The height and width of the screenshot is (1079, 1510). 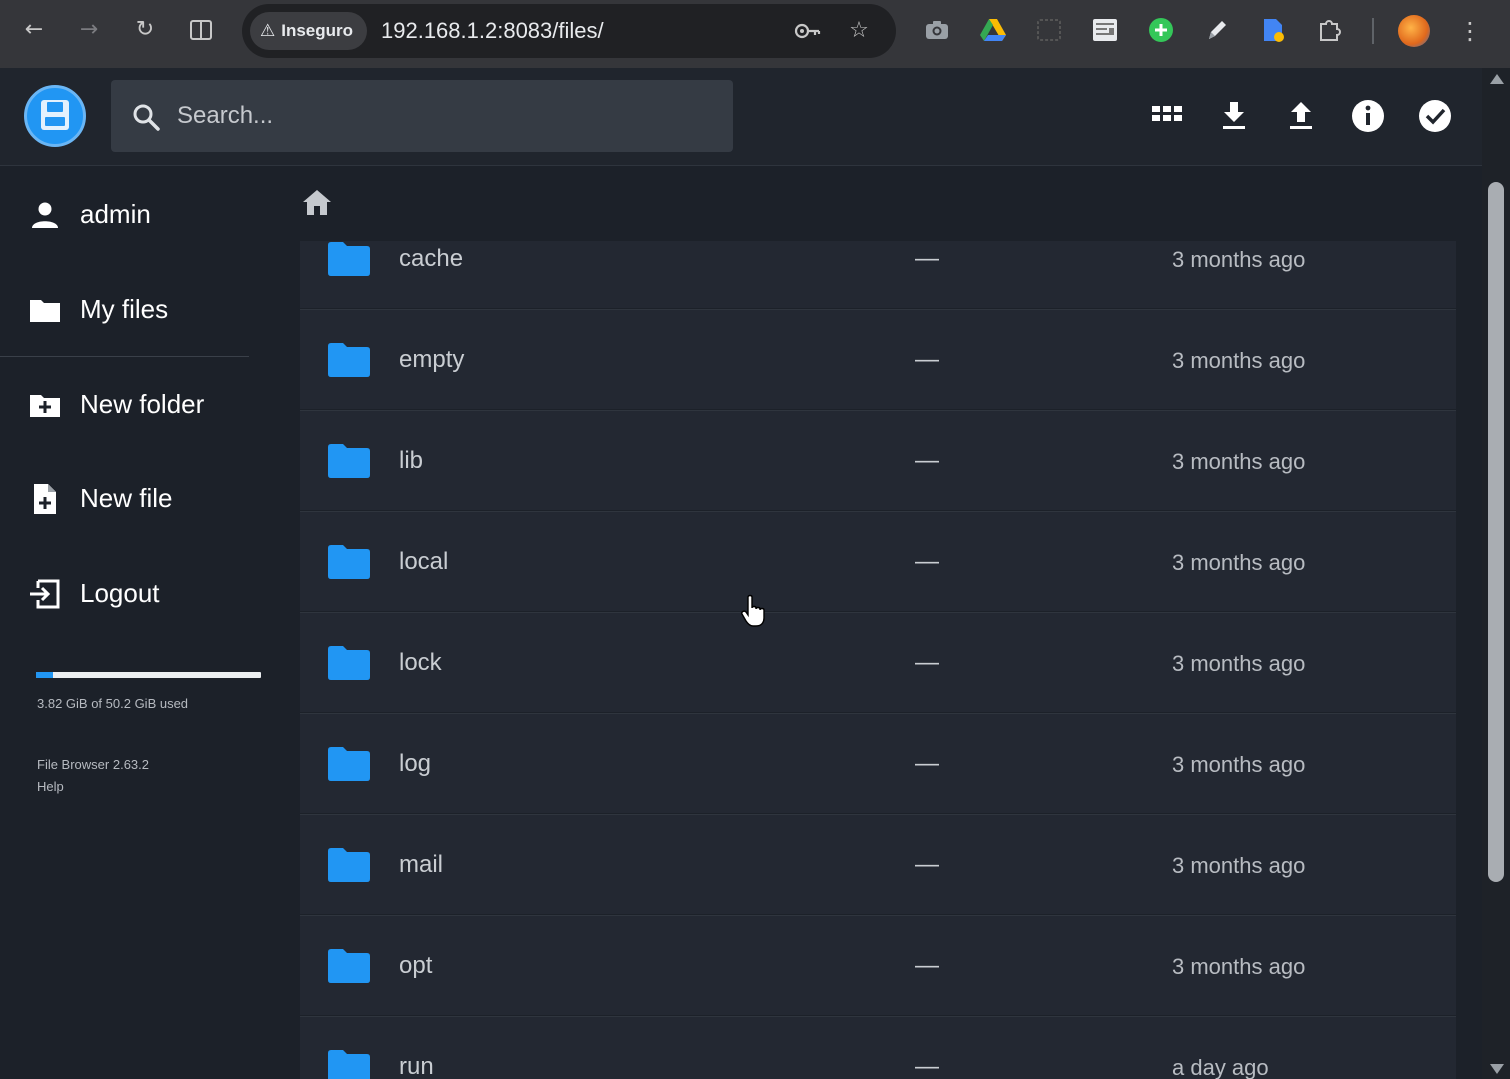 What do you see at coordinates (93, 764) in the screenshot?
I see `version-text: File Browser 2.63.2` at bounding box center [93, 764].